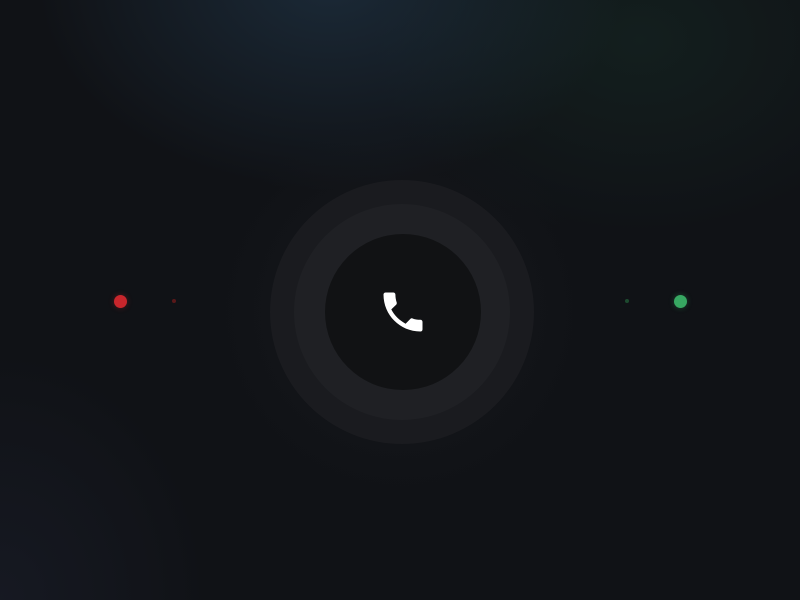 The width and height of the screenshot is (800, 600). Describe the element at coordinates (120, 301) in the screenshot. I see `decline-target-dot` at that location.